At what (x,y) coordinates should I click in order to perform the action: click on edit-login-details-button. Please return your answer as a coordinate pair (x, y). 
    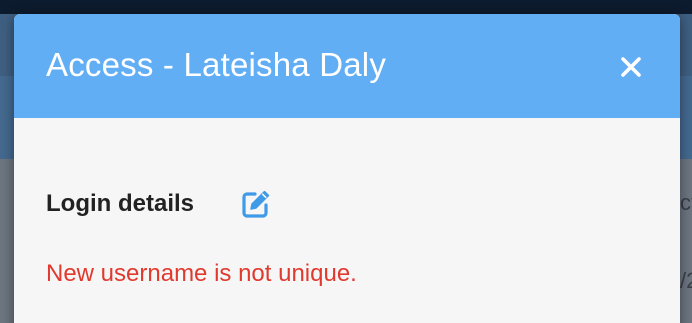
    Looking at the image, I should click on (256, 204).